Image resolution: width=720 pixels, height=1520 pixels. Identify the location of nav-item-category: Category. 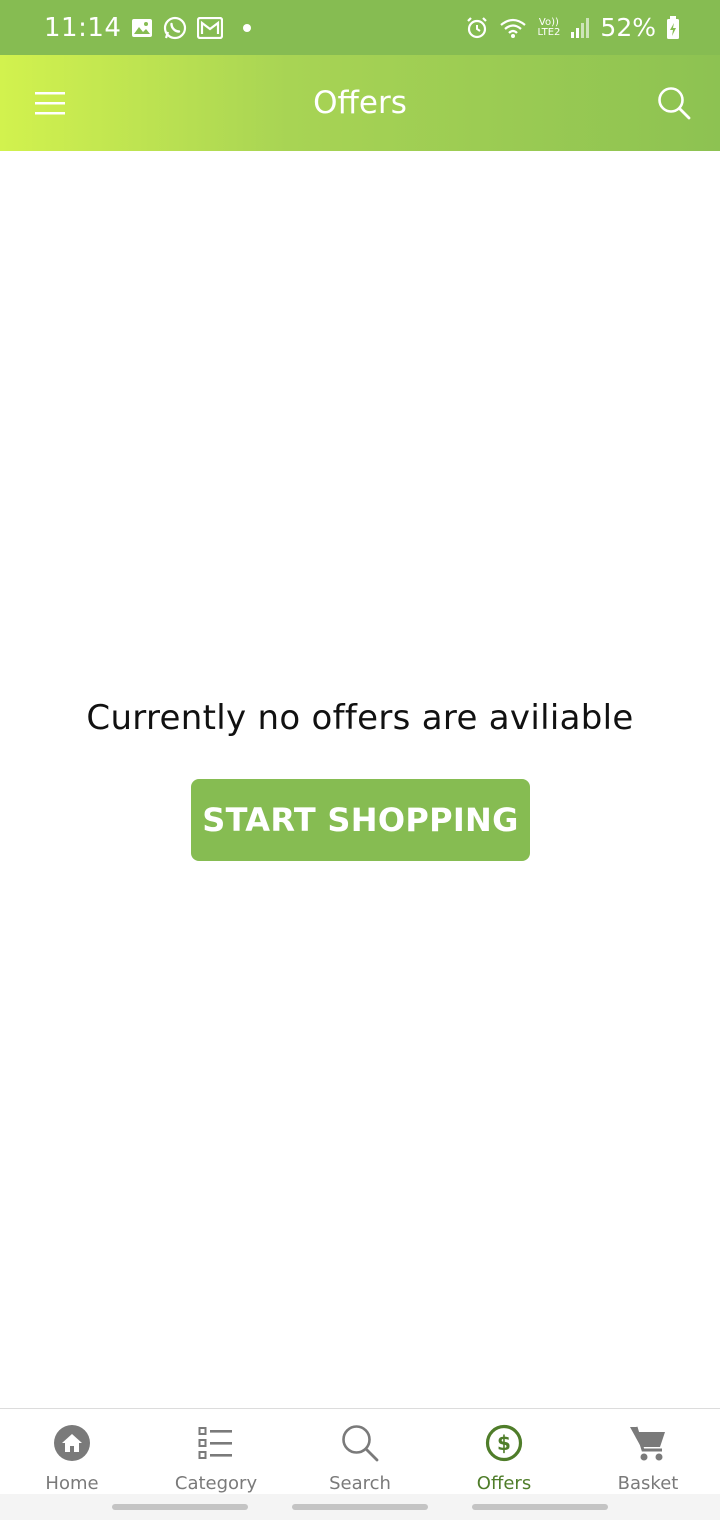
(216, 1451).